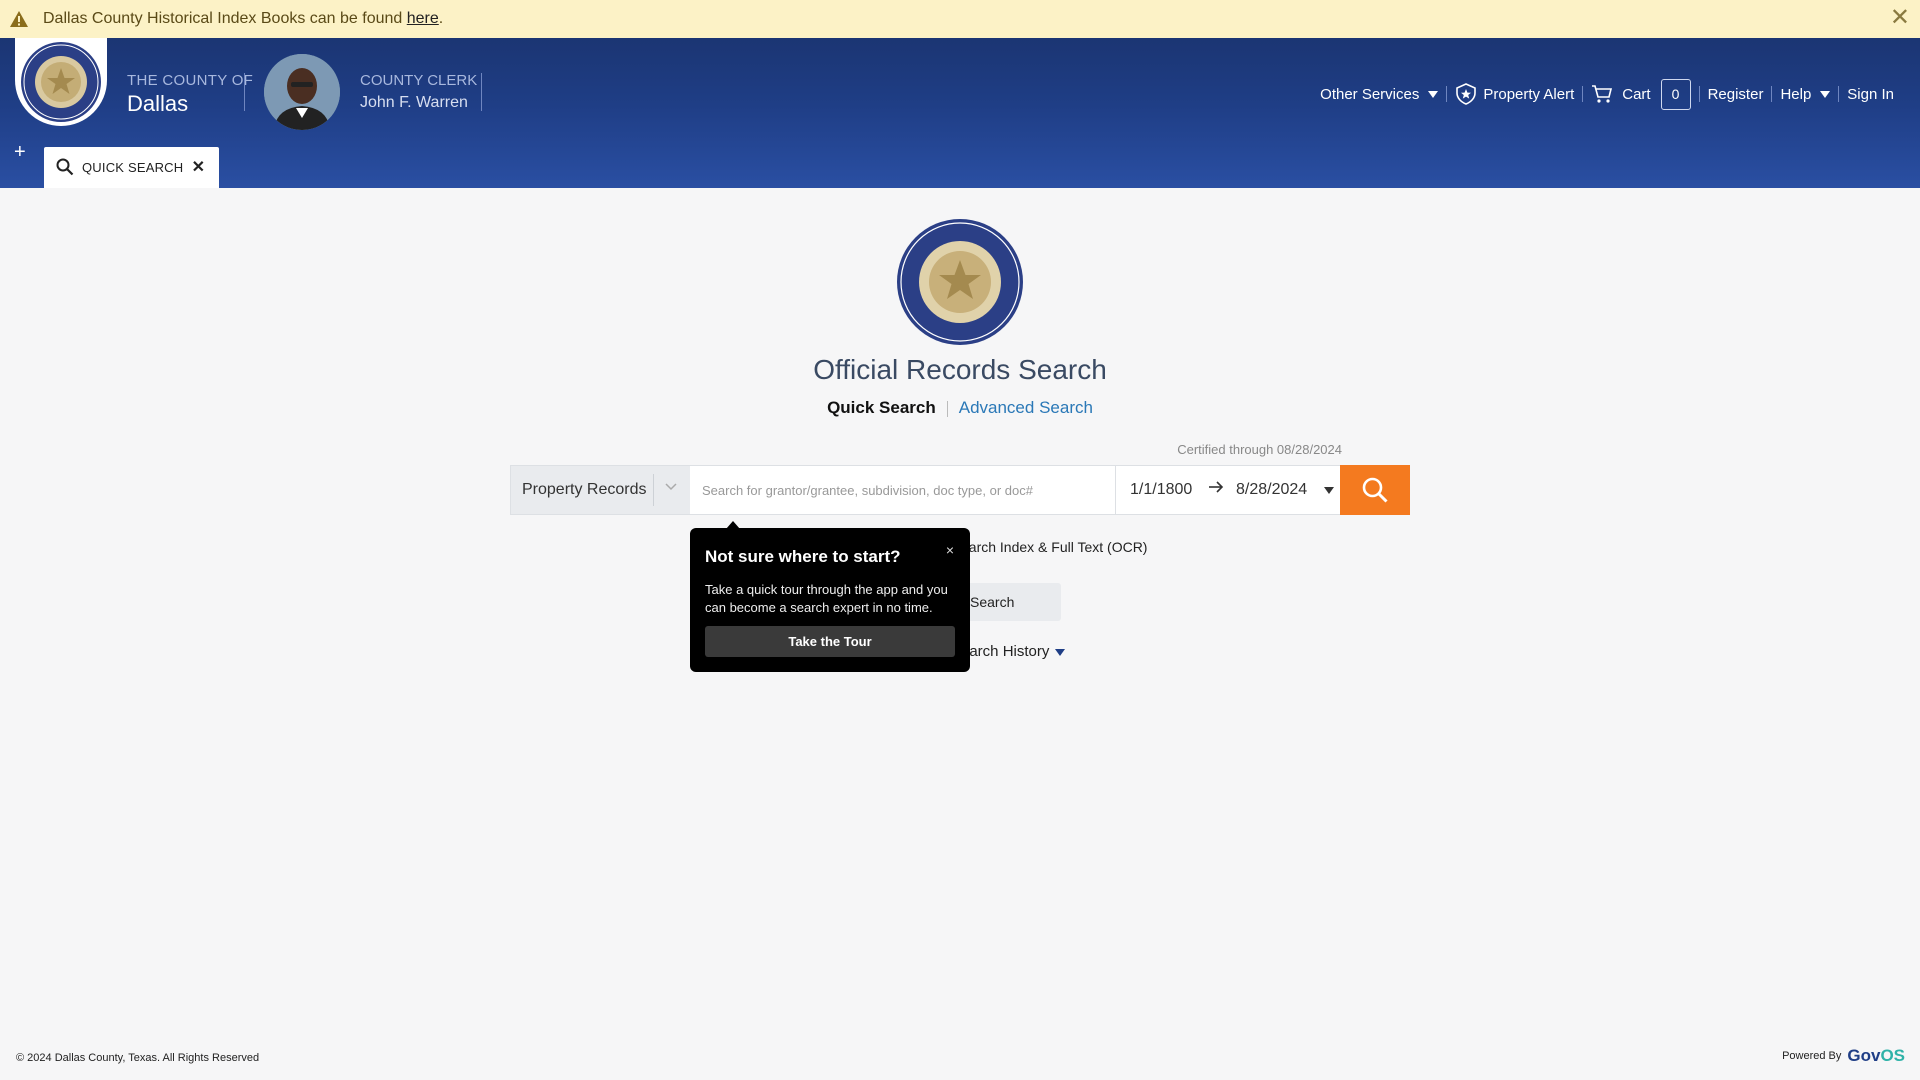  Describe the element at coordinates (584, 489) in the screenshot. I see `record-type-value: Property Records` at that location.